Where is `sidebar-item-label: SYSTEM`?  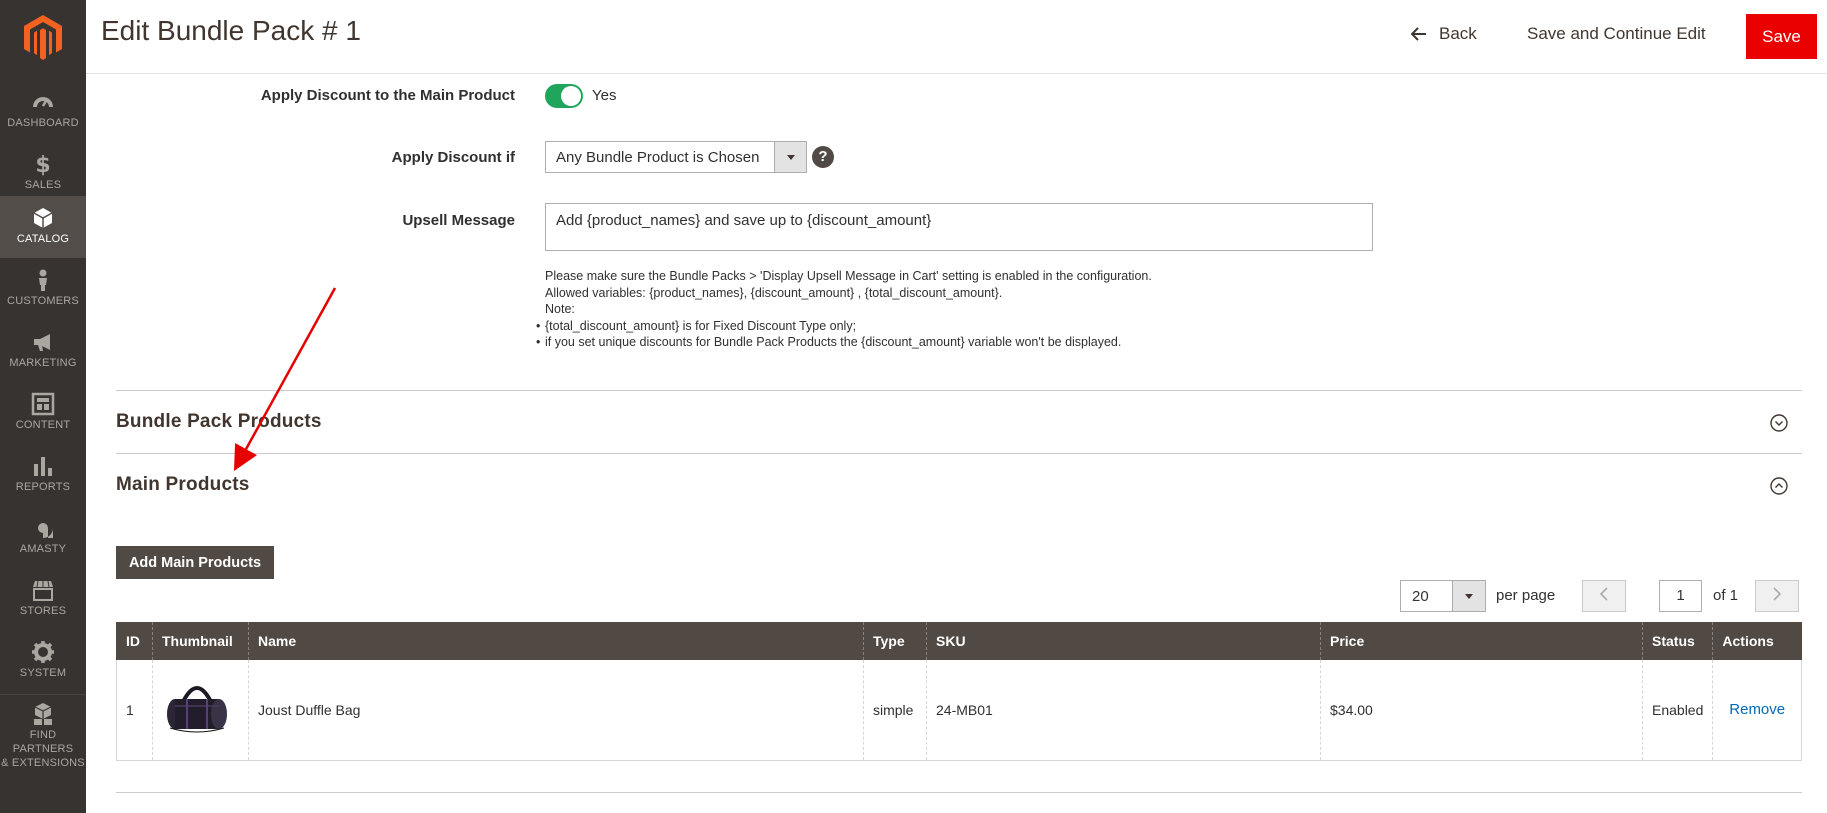 sidebar-item-label: SYSTEM is located at coordinates (43, 673).